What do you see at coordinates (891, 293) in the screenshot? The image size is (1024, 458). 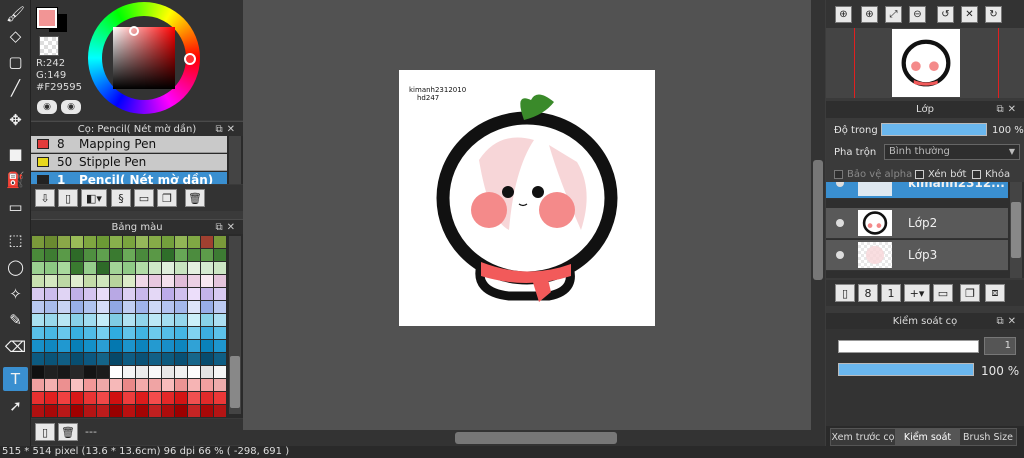 I see `new-layer-1bit-icon: 1` at bounding box center [891, 293].